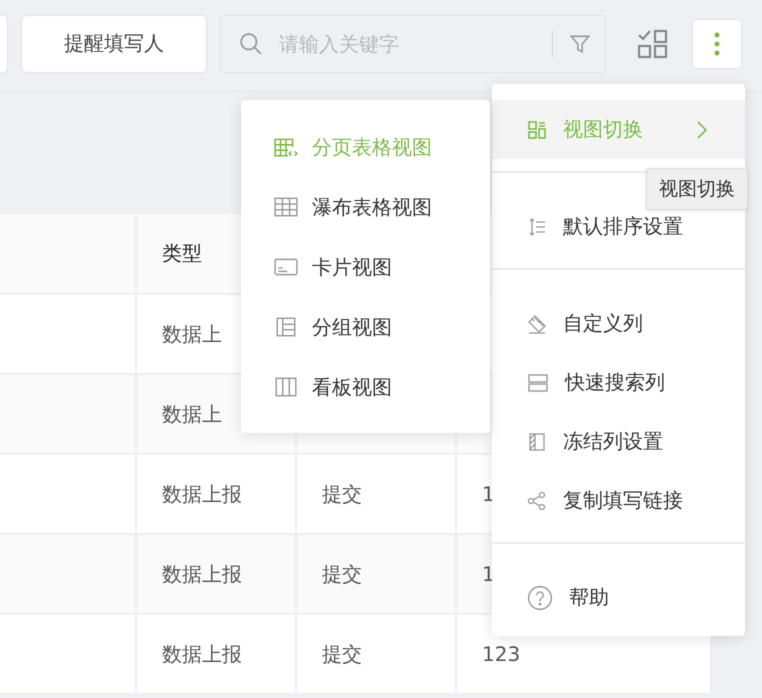 This screenshot has width=762, height=698. Describe the element at coordinates (251, 44) in the screenshot. I see `search-icon` at that location.